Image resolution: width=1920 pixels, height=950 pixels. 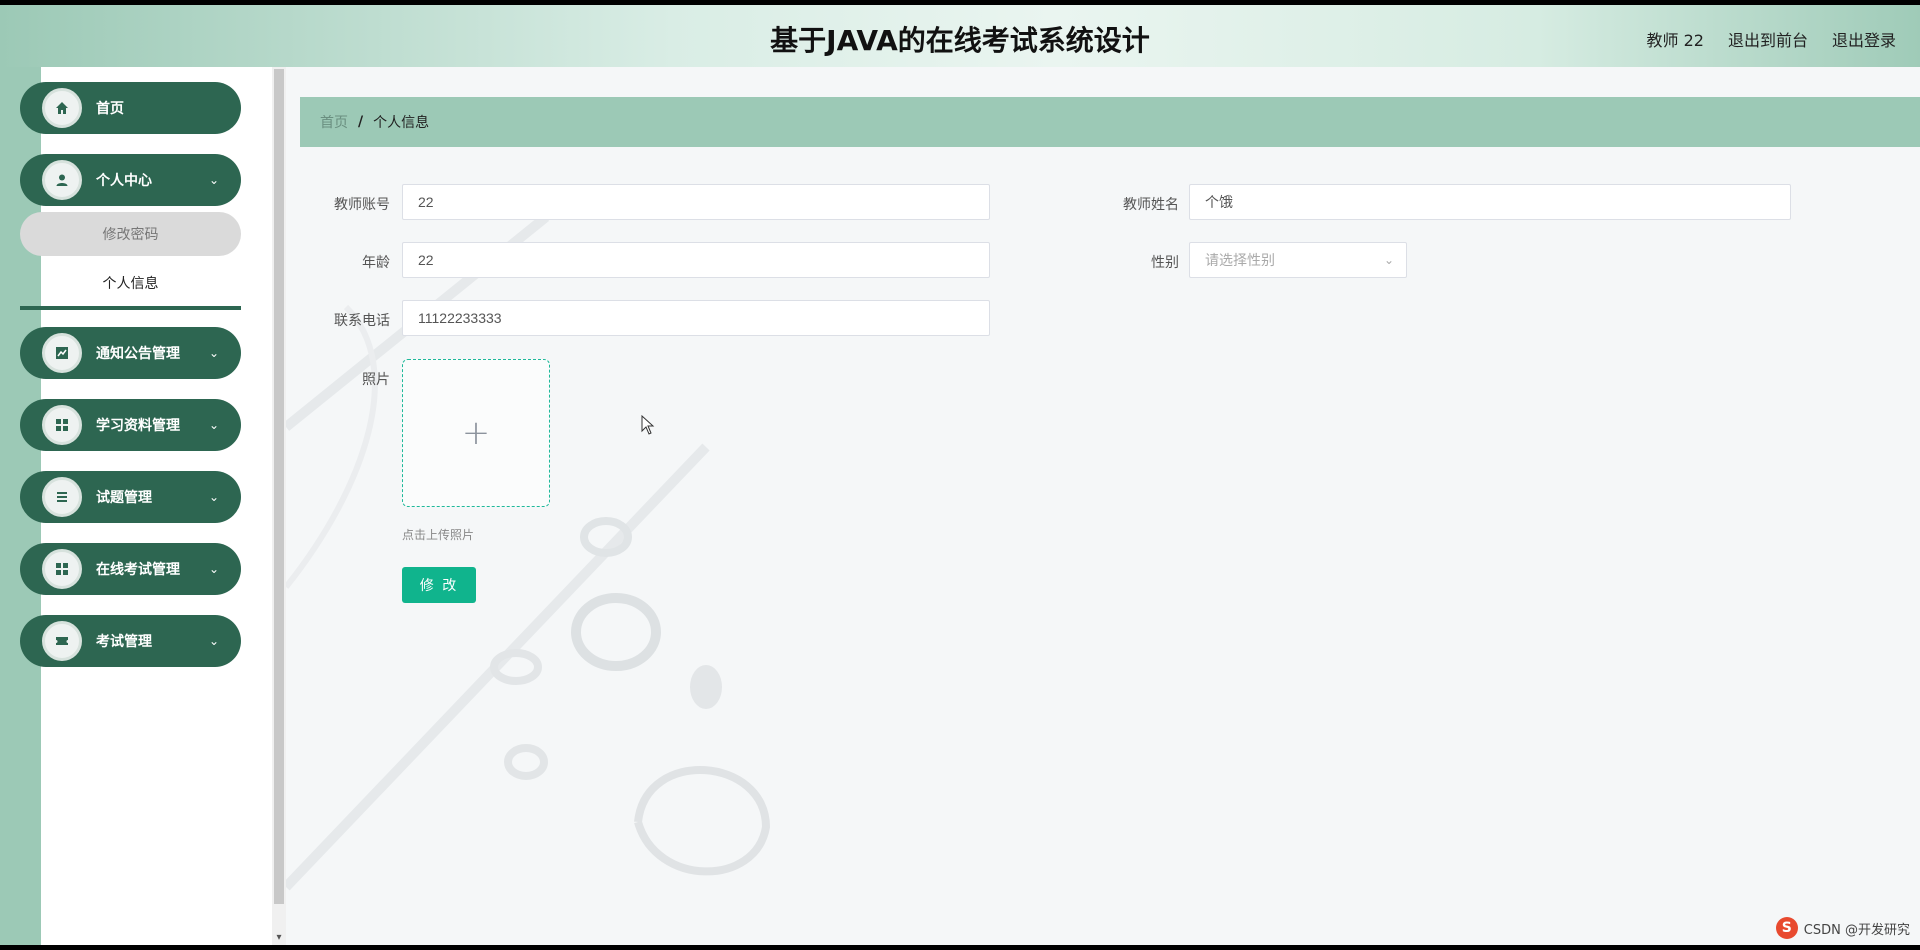 I want to click on sidebar-item-label: 首页, so click(x=110, y=109).